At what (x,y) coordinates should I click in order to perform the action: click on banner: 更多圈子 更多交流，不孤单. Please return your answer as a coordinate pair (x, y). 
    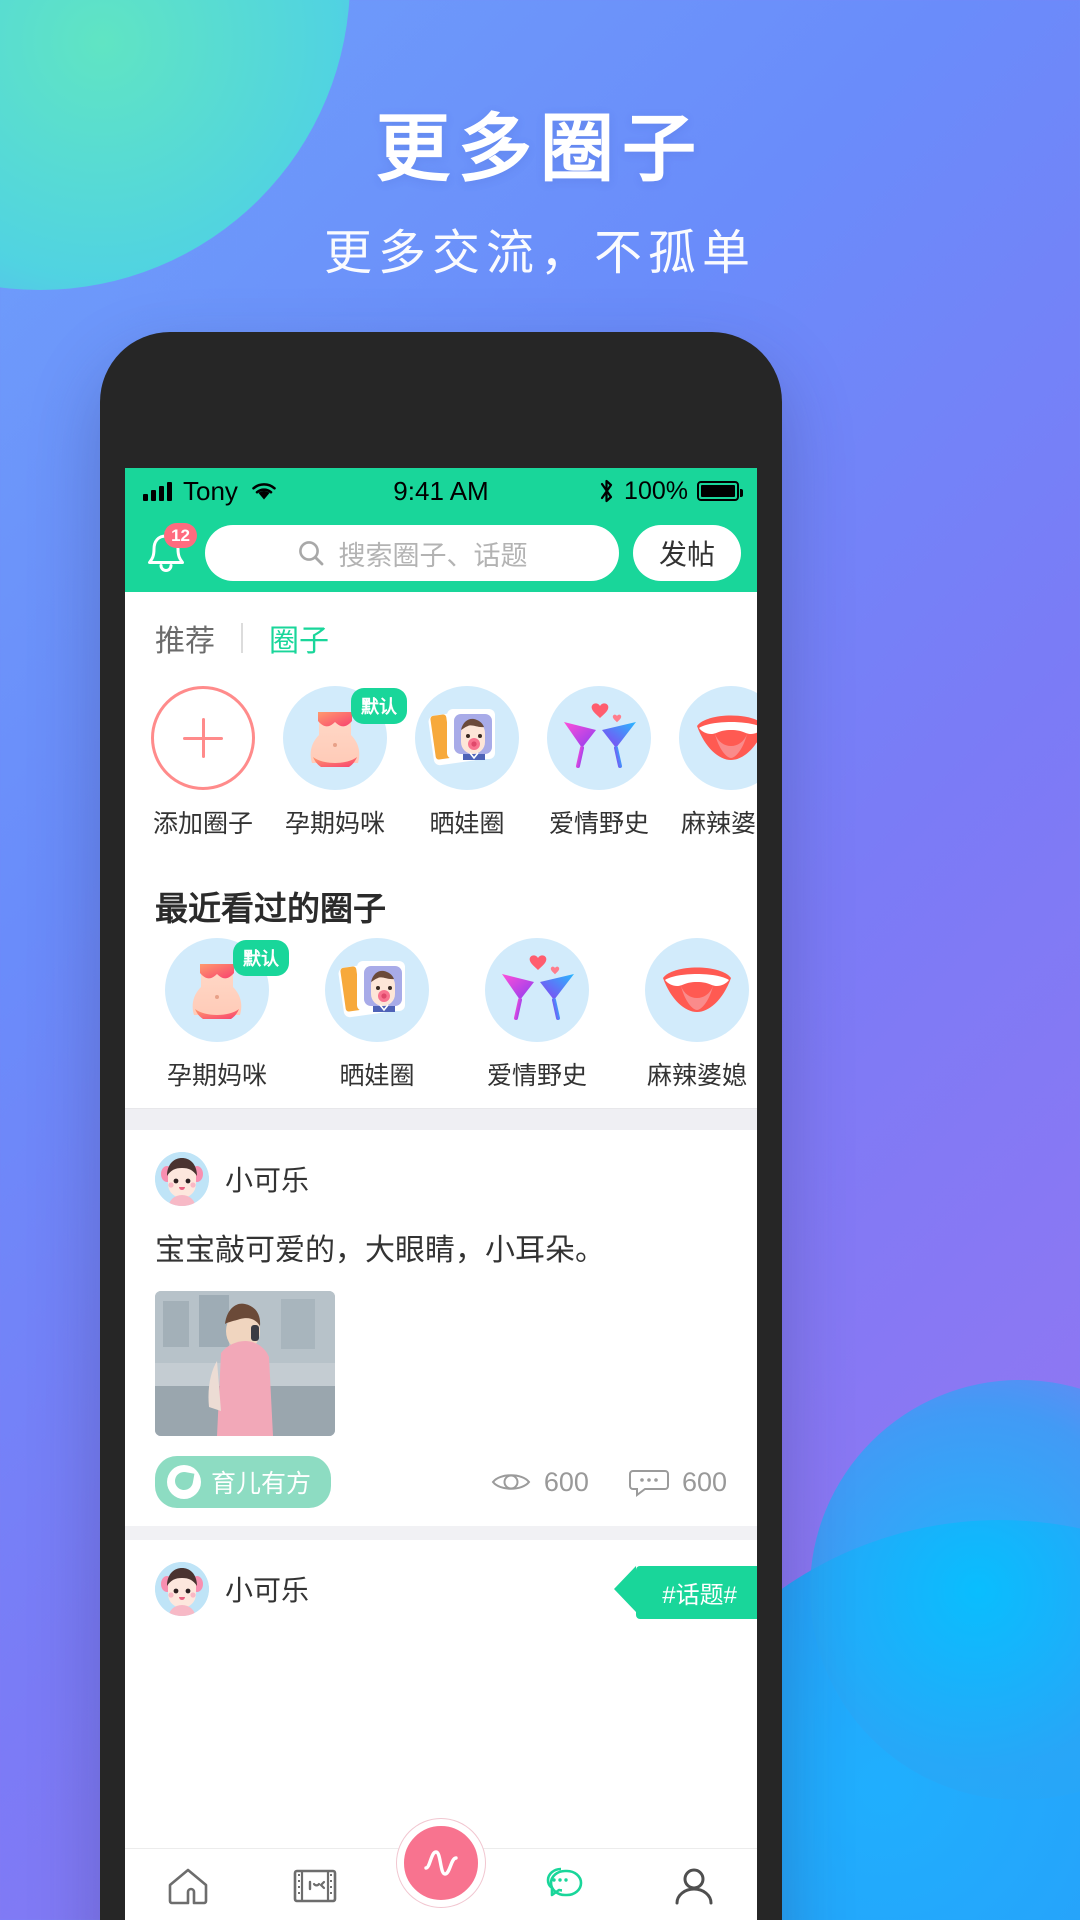
    Looking at the image, I should click on (540, 139).